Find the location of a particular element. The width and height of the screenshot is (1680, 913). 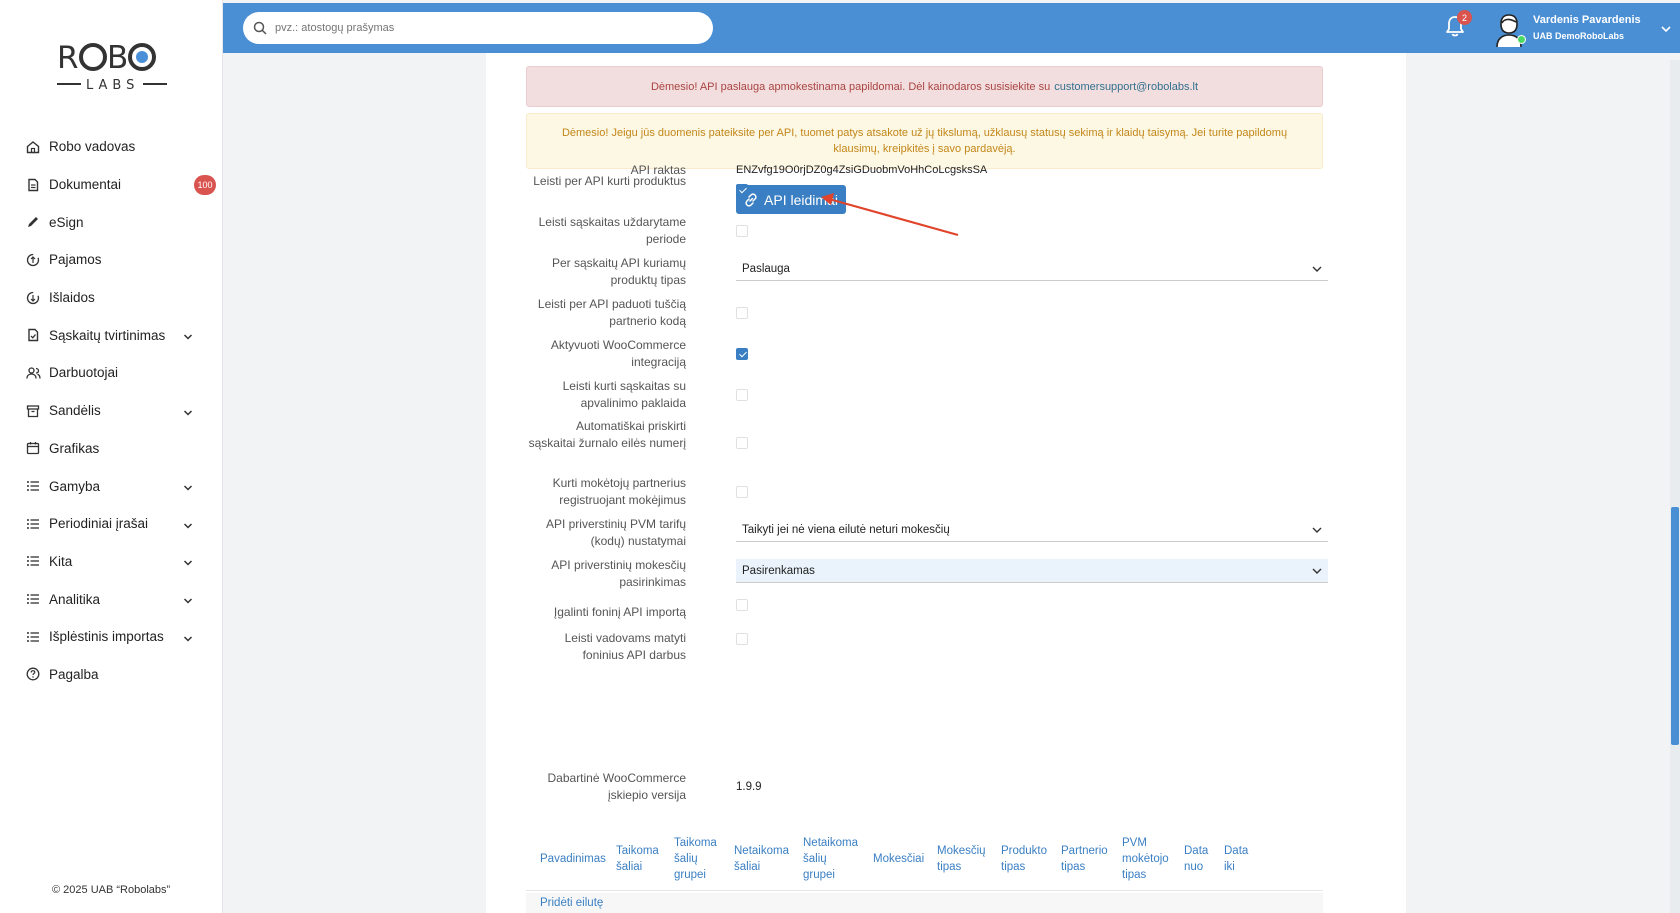

sidebar-item-label: Grafikas is located at coordinates (74, 448).